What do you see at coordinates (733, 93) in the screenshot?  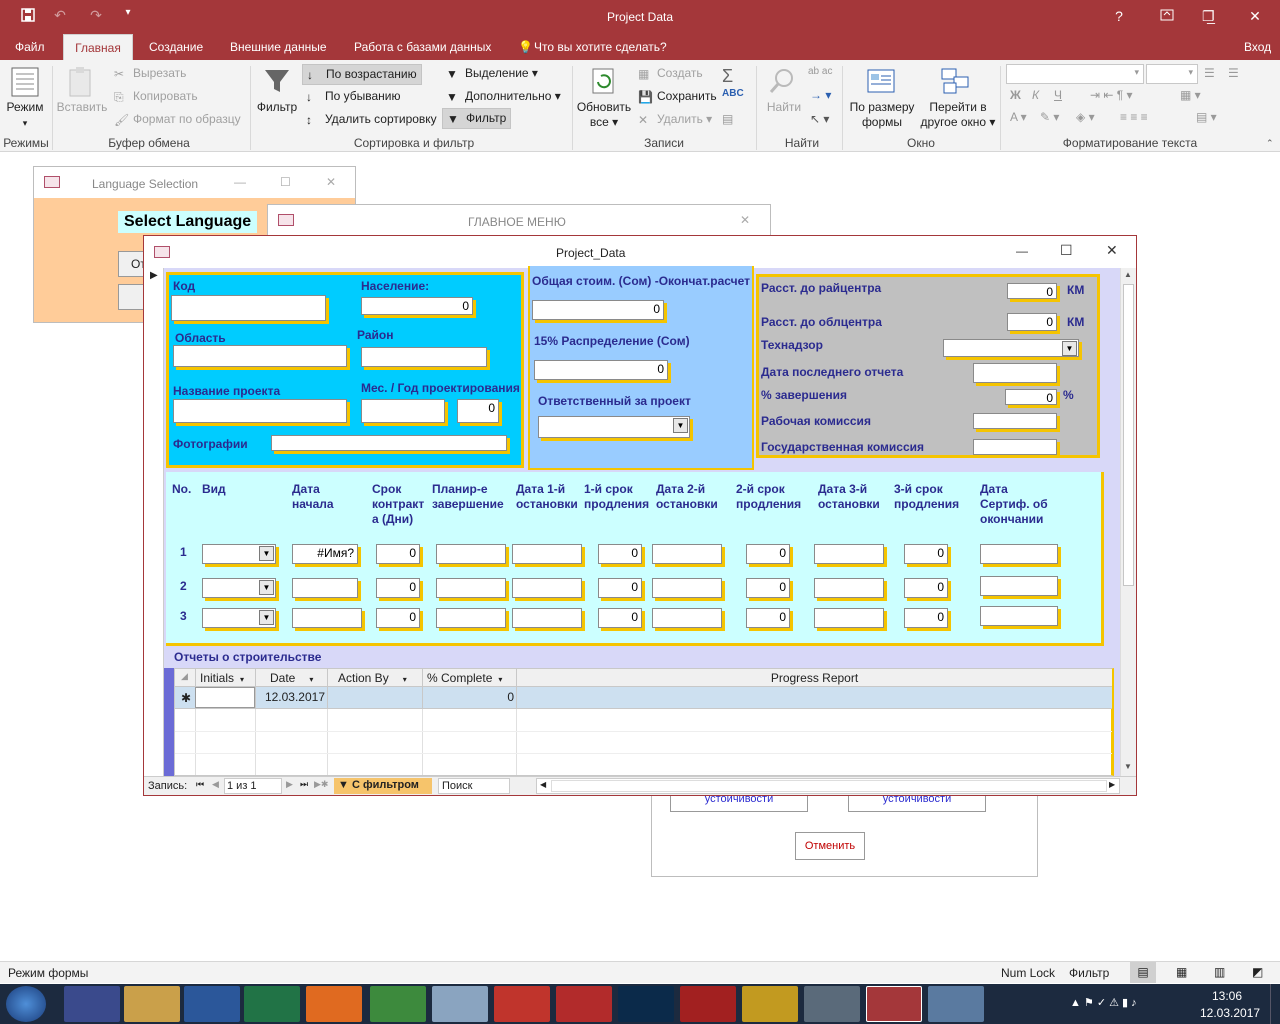 I see `spelling-icon: ABC` at bounding box center [733, 93].